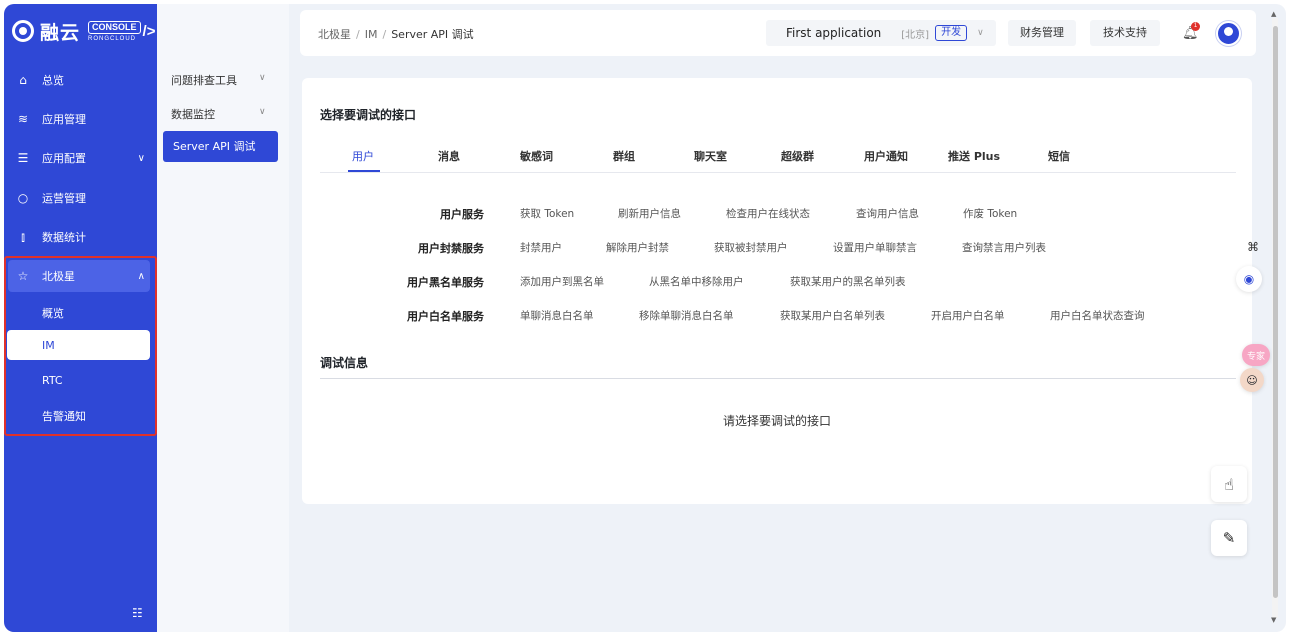 The image size is (1290, 636). What do you see at coordinates (334, 34) in the screenshot?
I see `breadcrumb-polaris: 北极星` at bounding box center [334, 34].